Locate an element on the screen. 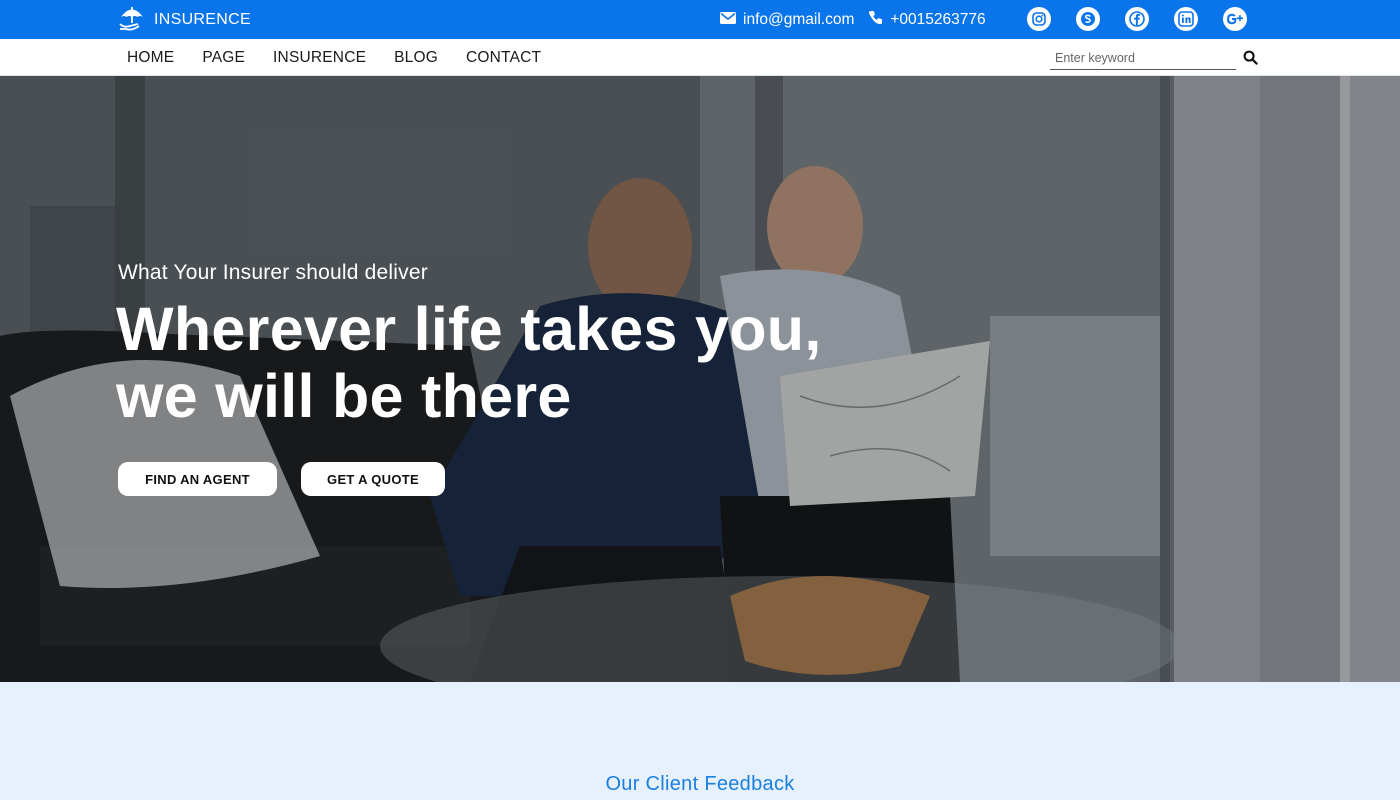 The height and width of the screenshot is (800, 1400). instagram-icon is located at coordinates (1039, 19).